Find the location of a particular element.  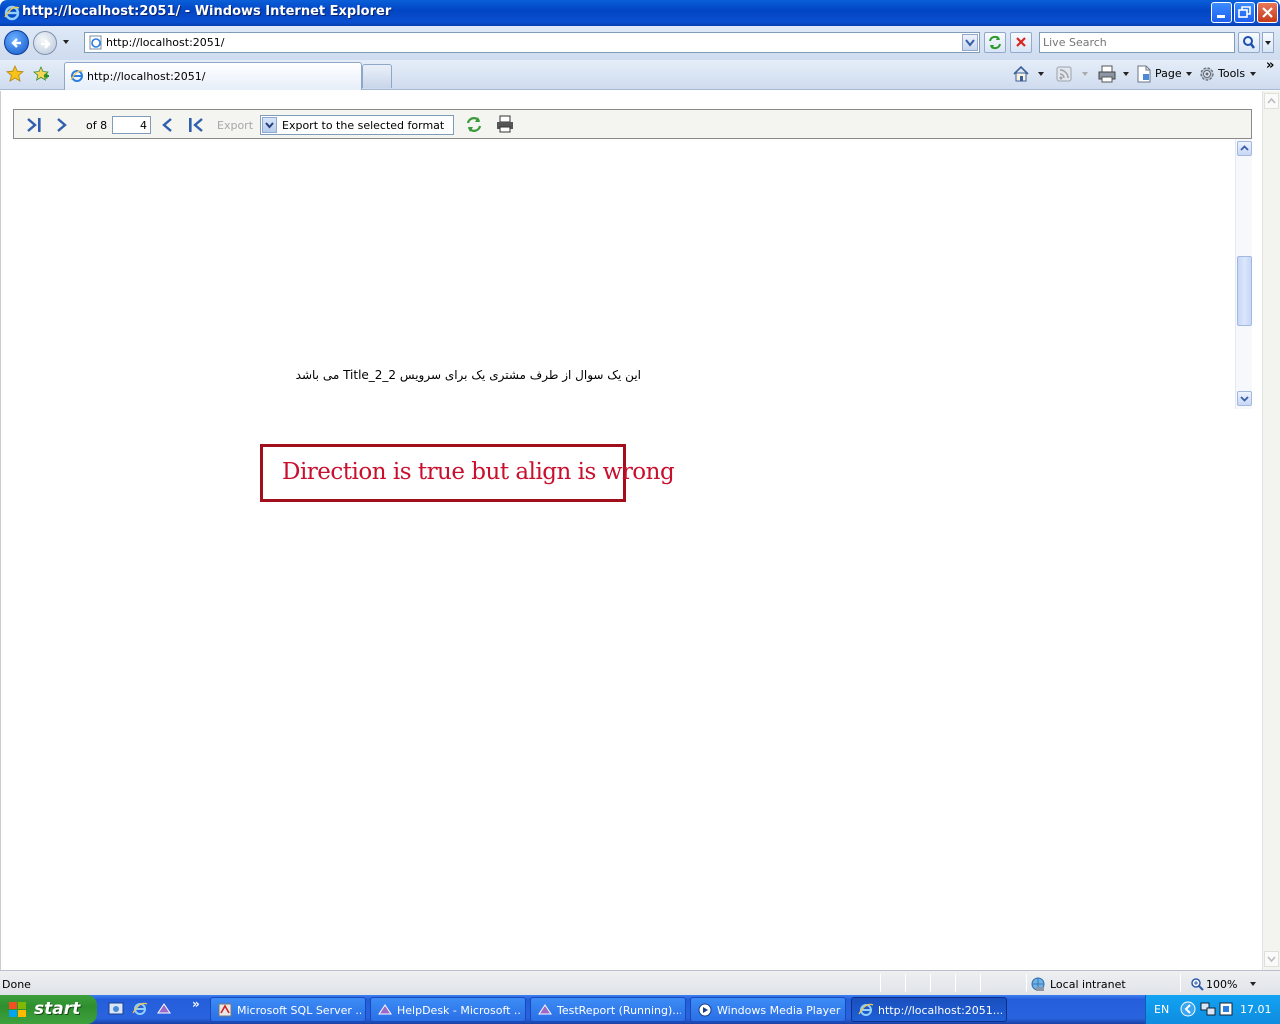

task-windows-media-player: Windows Media Player is located at coordinates (768, 1009).